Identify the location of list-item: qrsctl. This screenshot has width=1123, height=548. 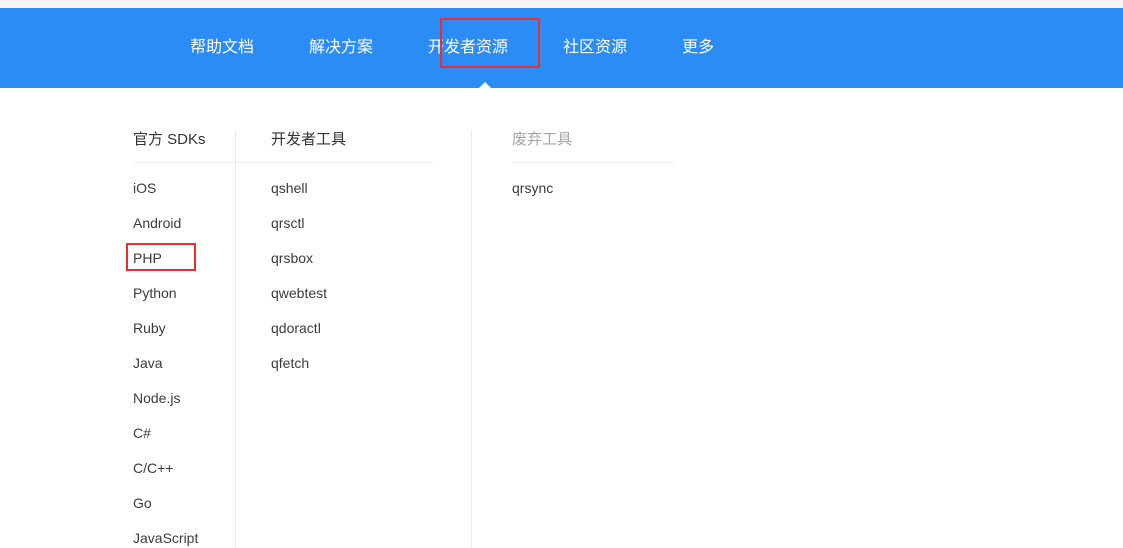
(371, 215).